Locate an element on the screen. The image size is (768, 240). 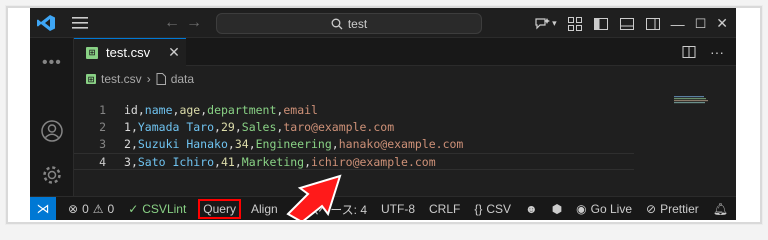
csv-cell: email is located at coordinates (300, 110).